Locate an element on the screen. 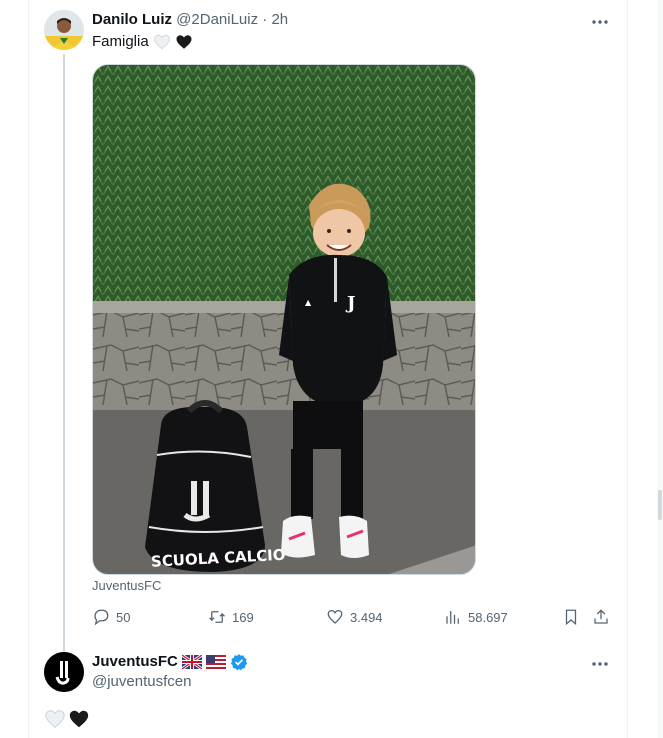 The height and width of the screenshot is (738, 663). reply-header: JuventusFC is located at coordinates (170, 662).